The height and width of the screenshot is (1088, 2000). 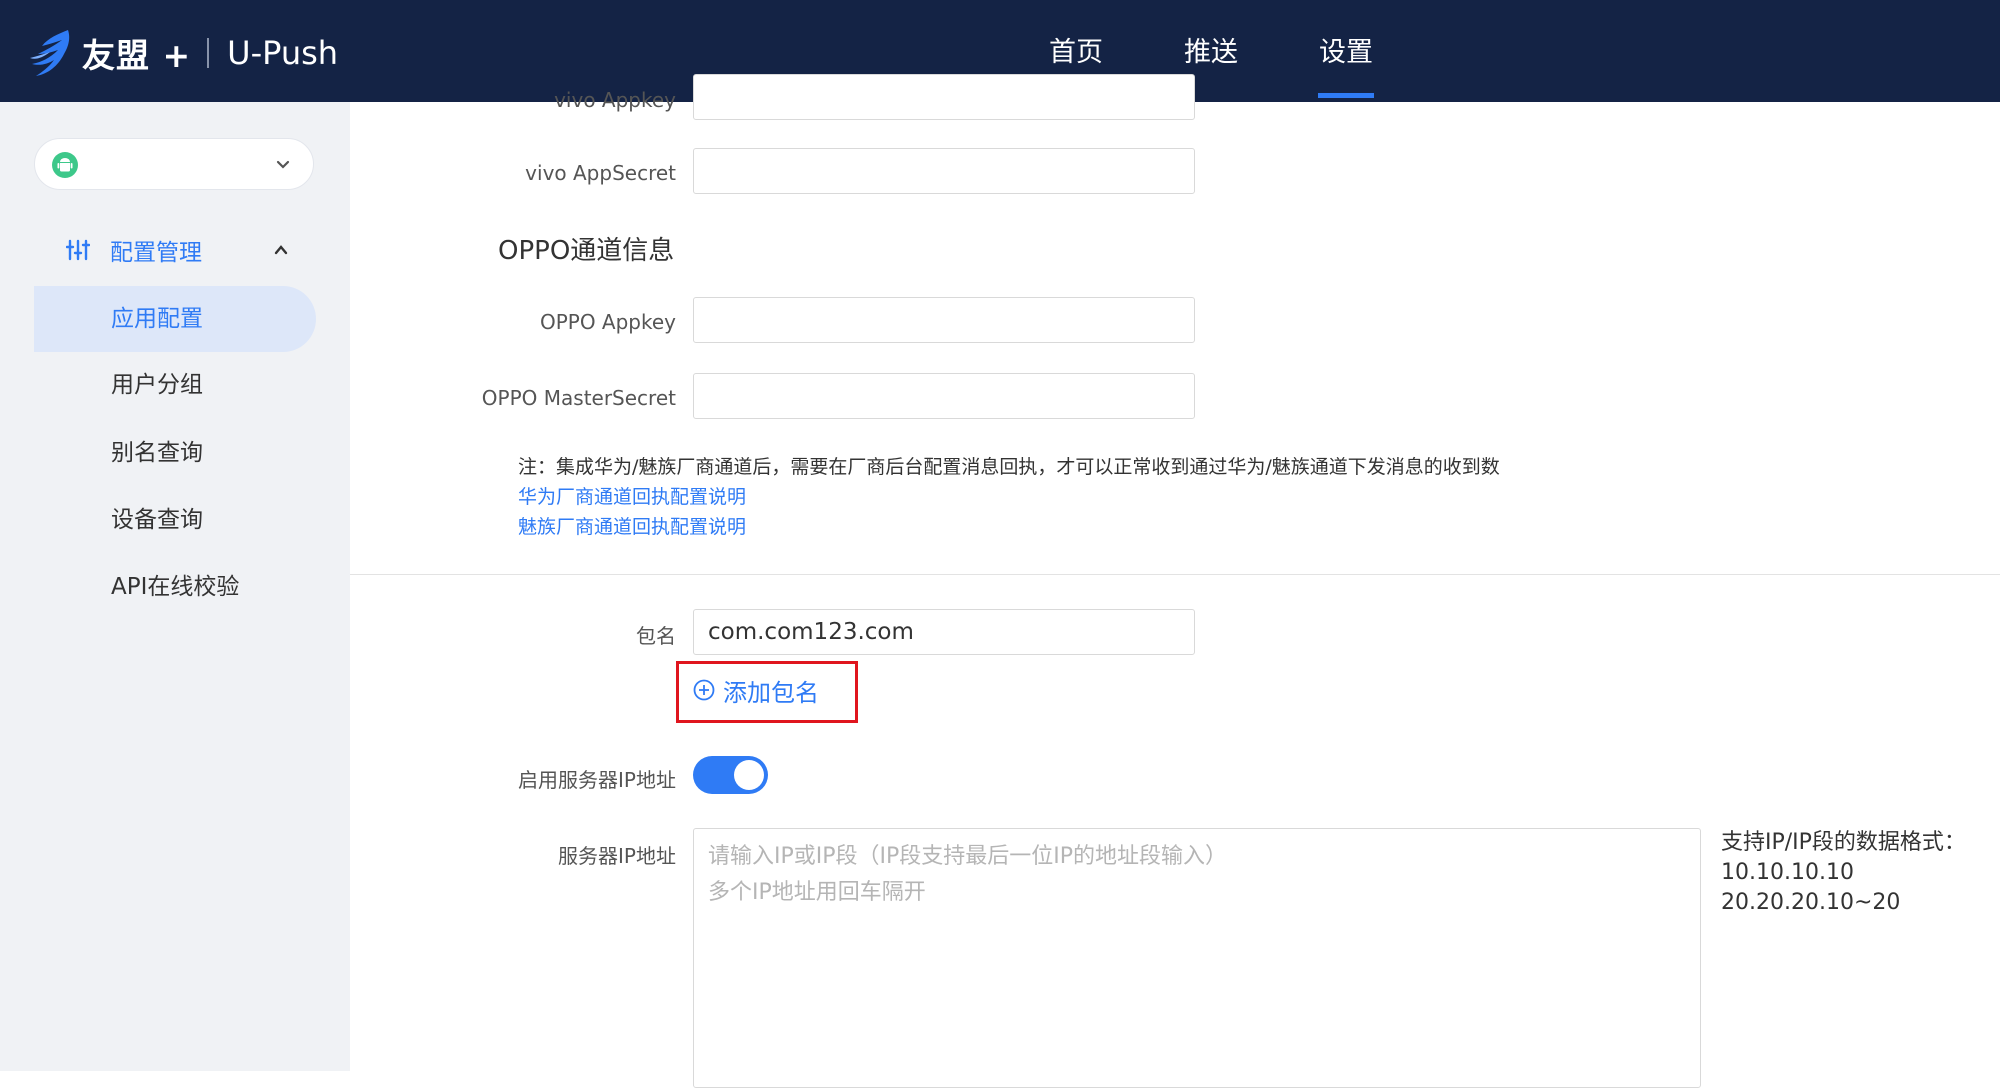 I want to click on server-ip-label: 服务器IP地址, so click(x=617, y=856).